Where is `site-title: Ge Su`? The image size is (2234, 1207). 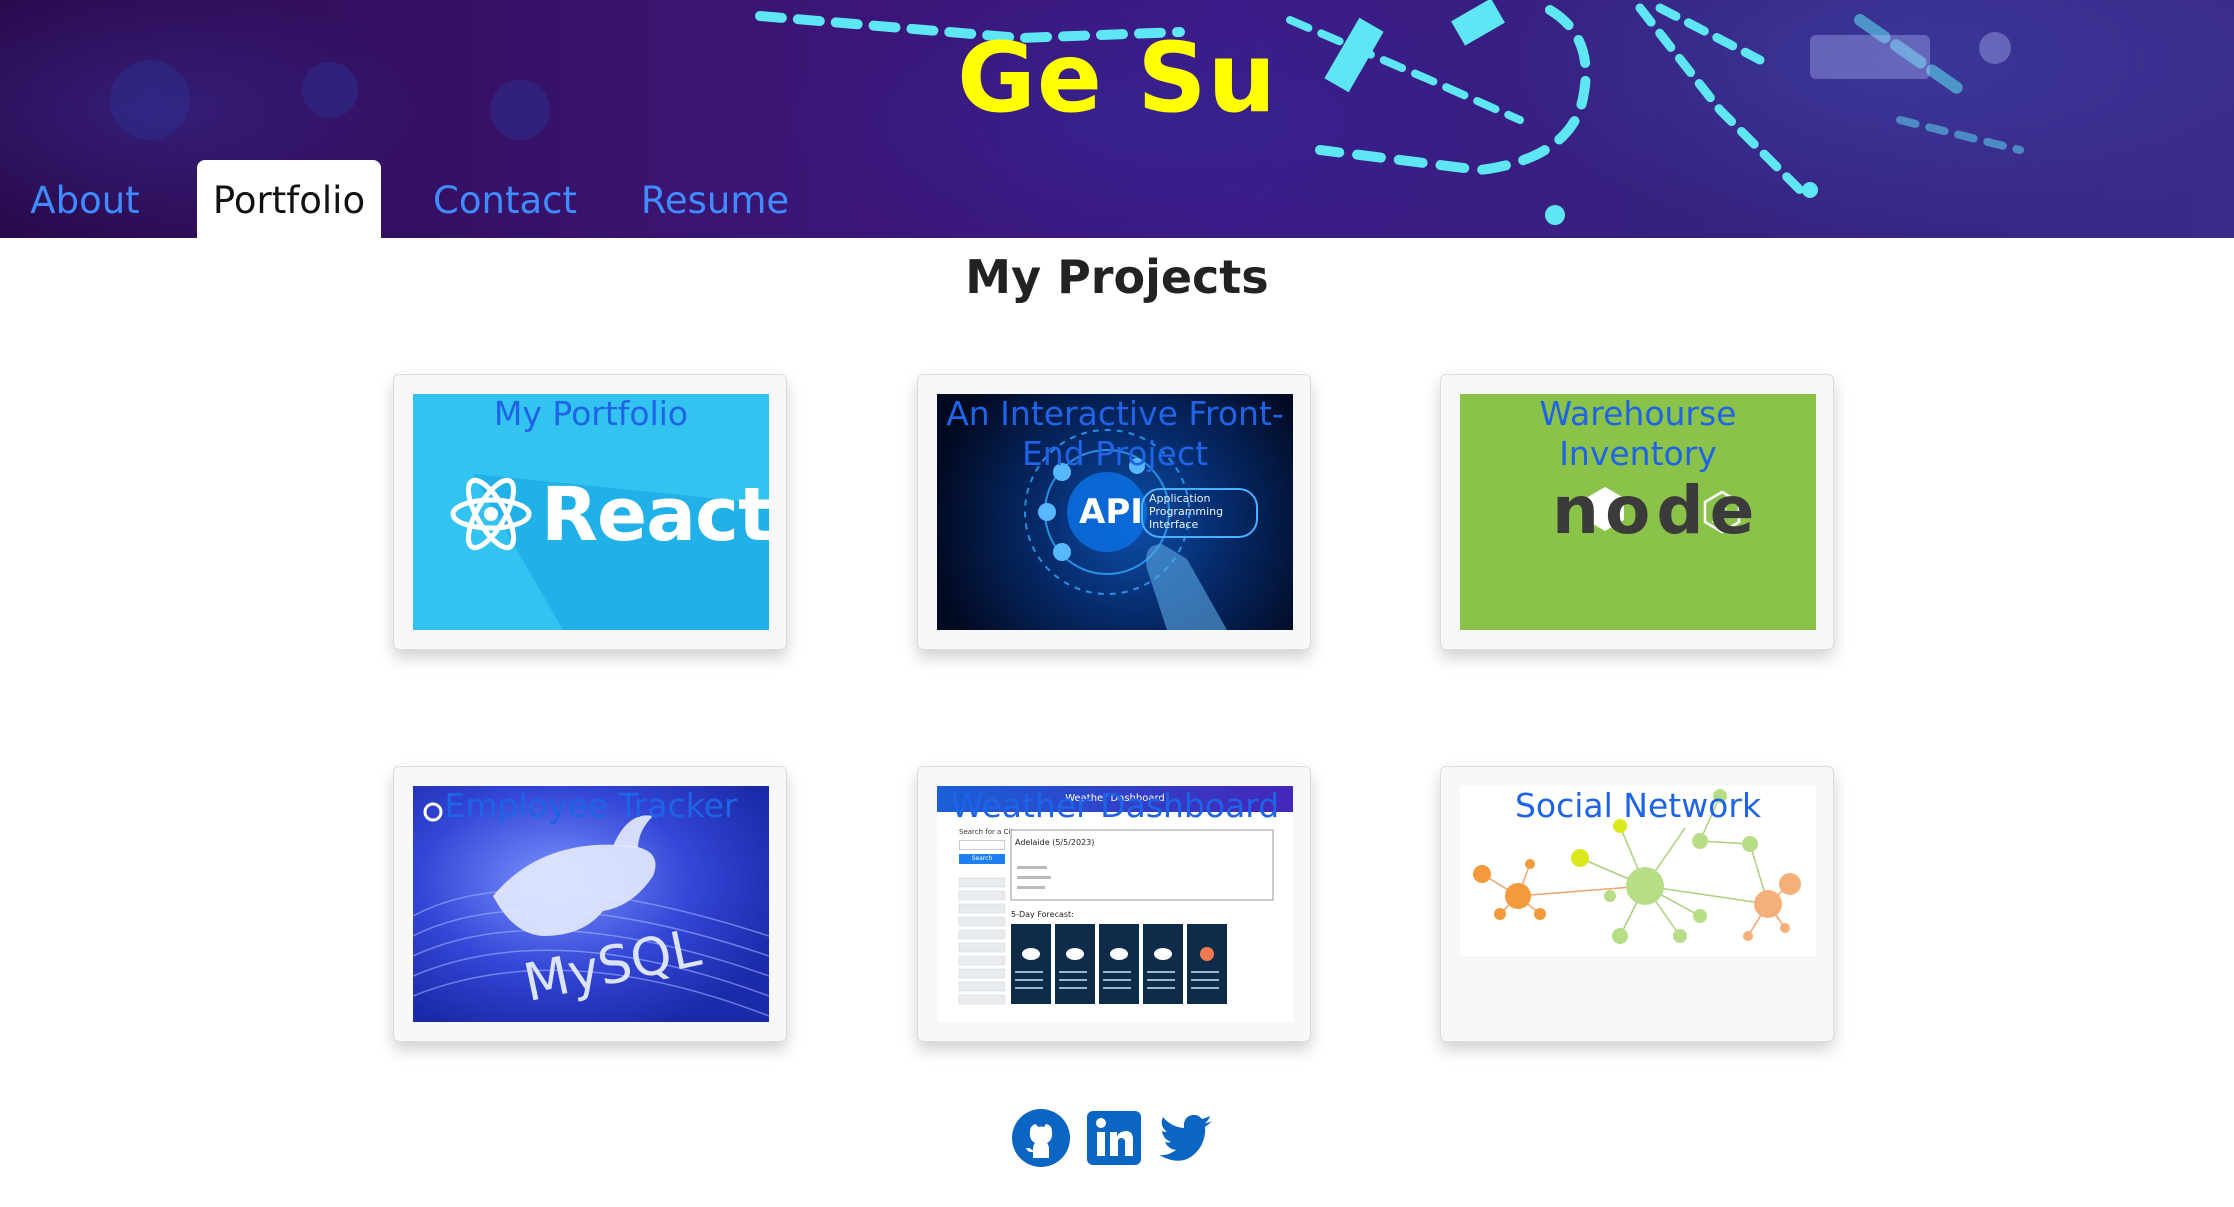
site-title: Ge Su is located at coordinates (1117, 78).